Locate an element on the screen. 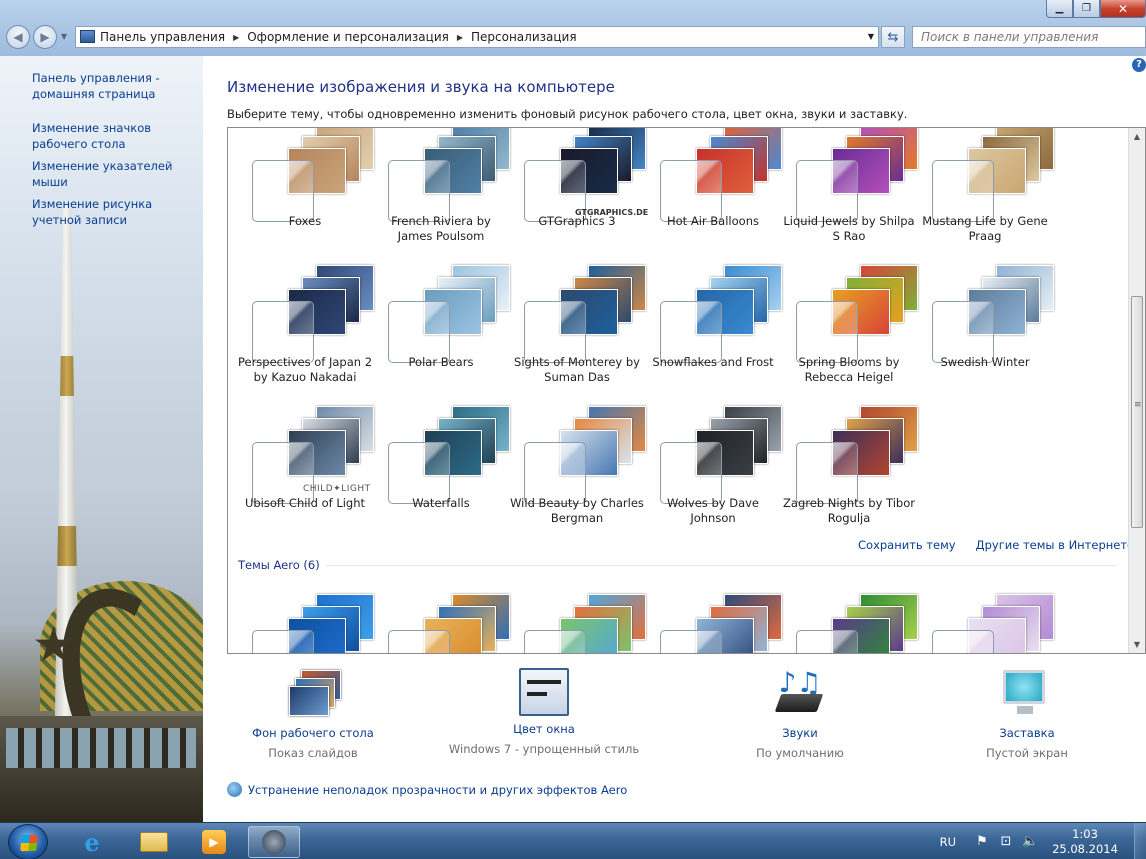  theme-name: Wolves by Dave Johnson is located at coordinates (713, 510).